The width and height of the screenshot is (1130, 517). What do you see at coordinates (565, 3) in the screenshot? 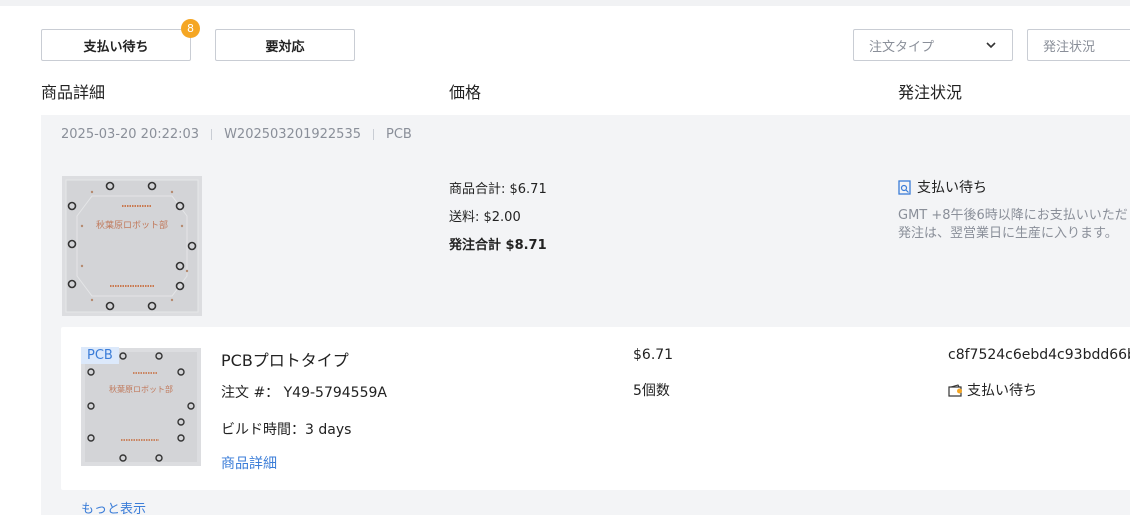
I see `top-divider` at bounding box center [565, 3].